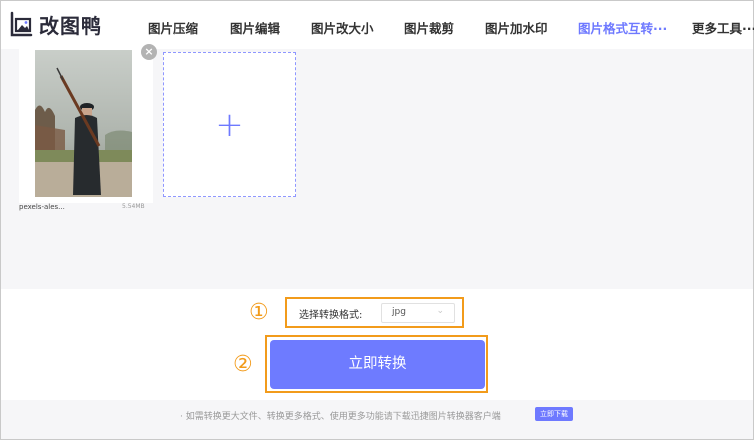 The image size is (754, 440). Describe the element at coordinates (429, 27) in the screenshot. I see `nav-item-crop: 图片裁剪` at that location.